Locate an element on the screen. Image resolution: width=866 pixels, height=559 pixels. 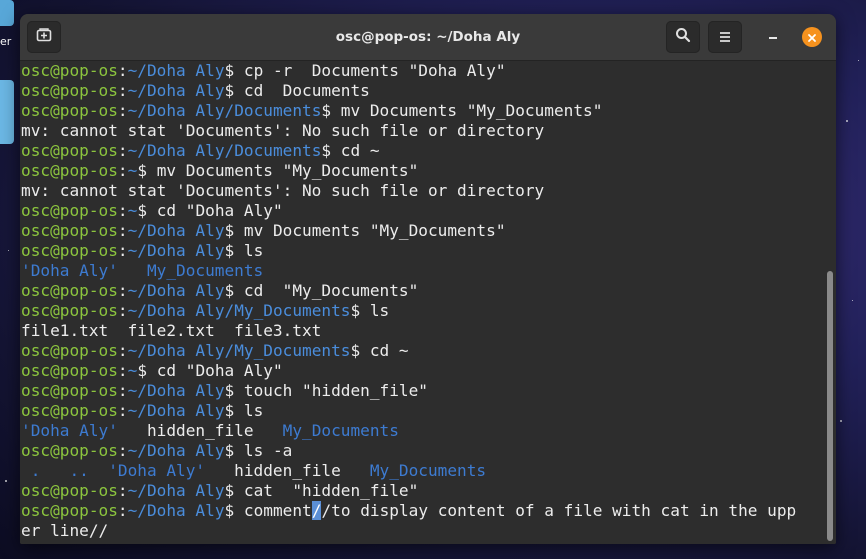
terminal-line: 'Doha Aly' My_Documents is located at coordinates (422, 271).